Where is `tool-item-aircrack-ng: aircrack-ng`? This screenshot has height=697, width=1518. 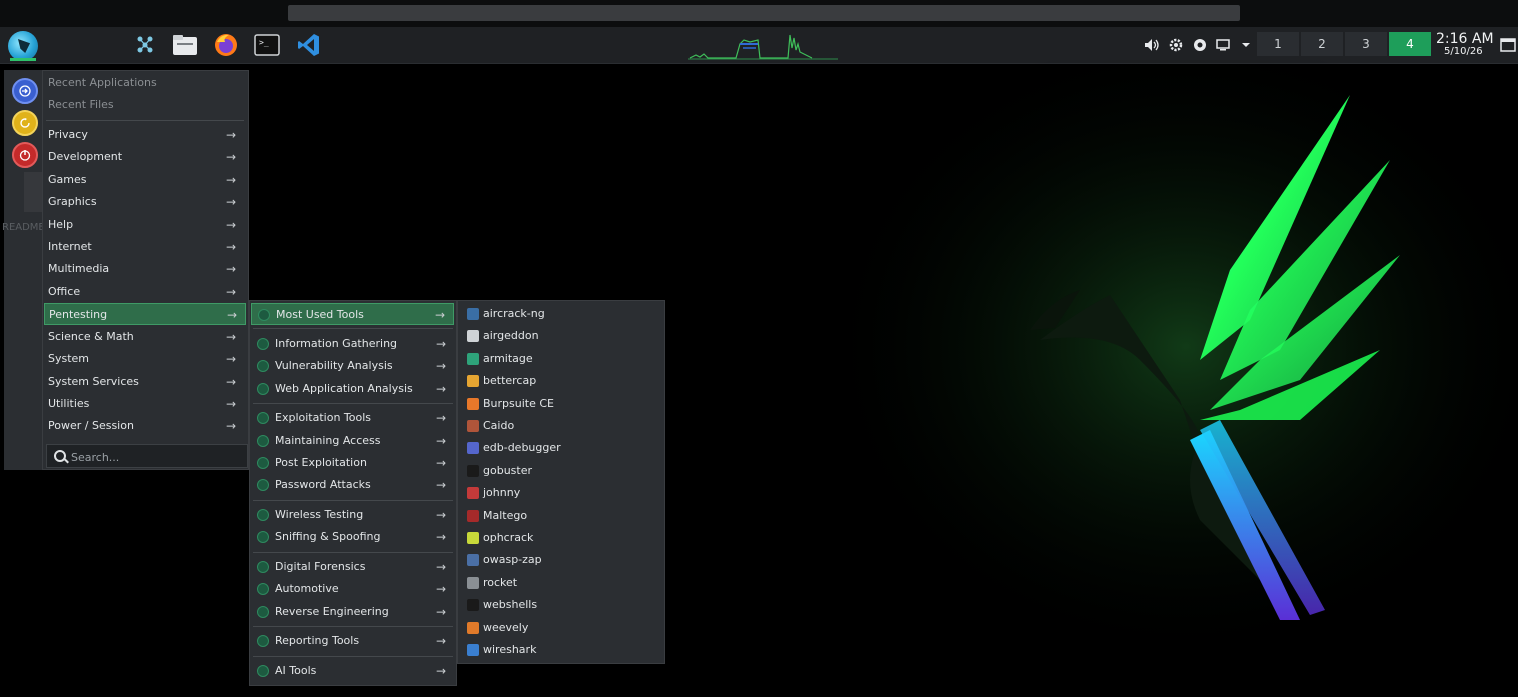 tool-item-aircrack-ng: aircrack-ng is located at coordinates (560, 314).